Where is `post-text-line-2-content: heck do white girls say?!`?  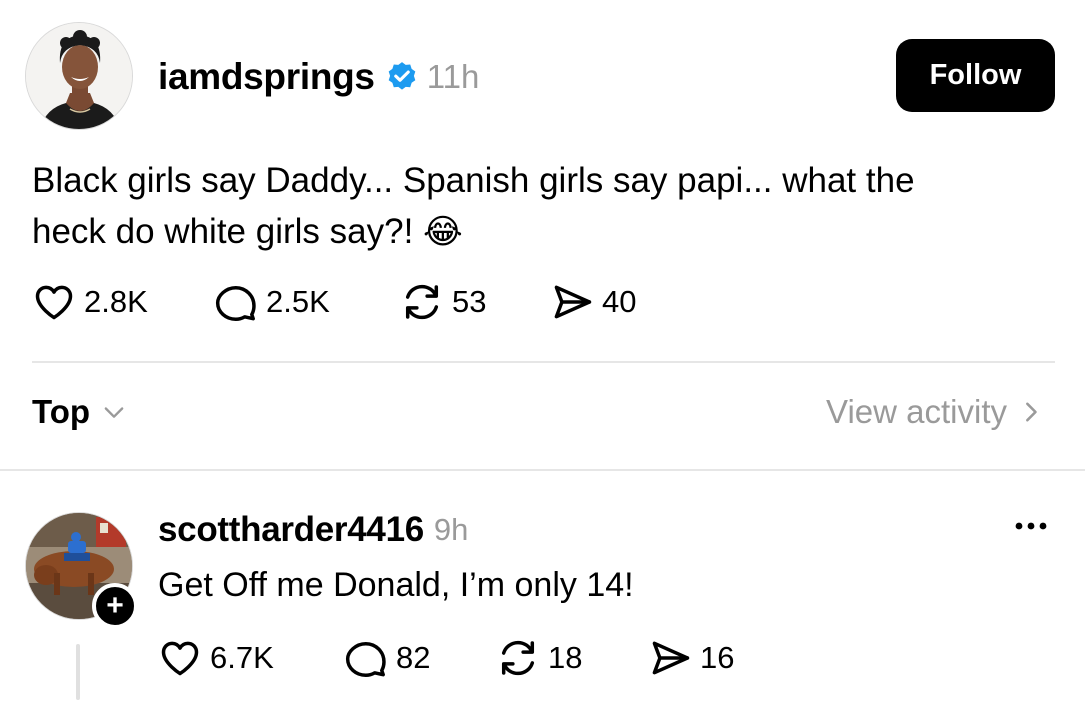 post-text-line-2-content: heck do white girls say?! is located at coordinates (223, 231).